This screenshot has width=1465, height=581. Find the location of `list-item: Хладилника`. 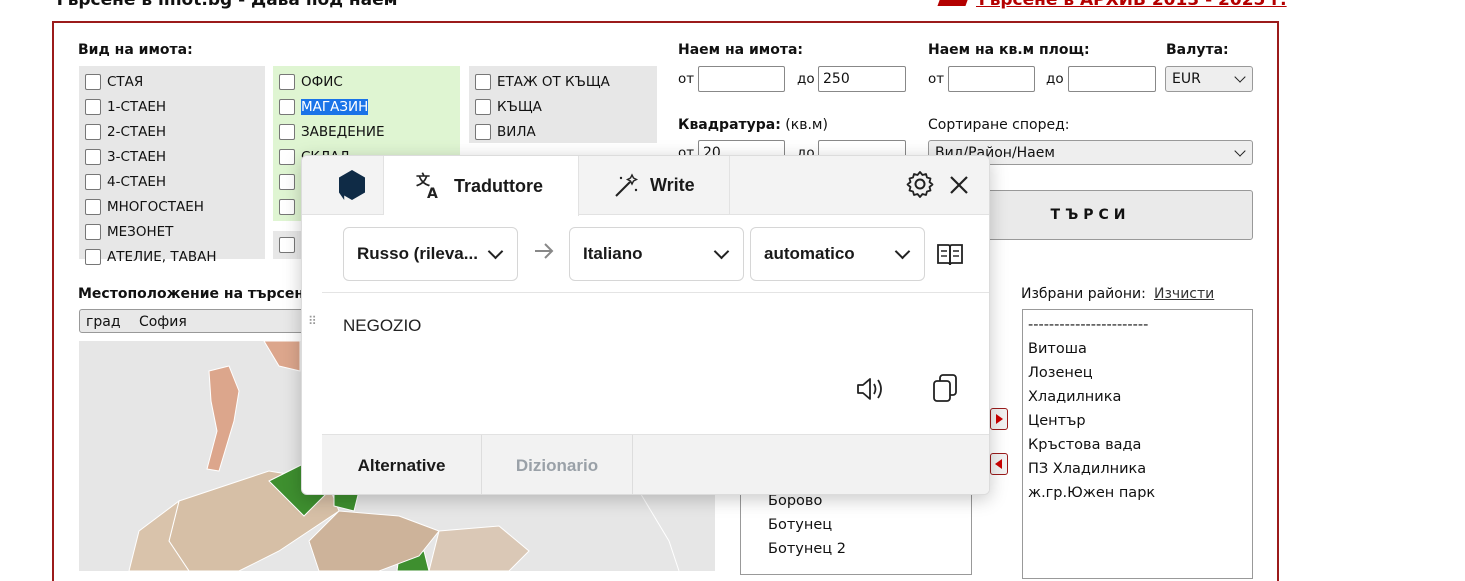

list-item: Хладилника is located at coordinates (1137, 397).